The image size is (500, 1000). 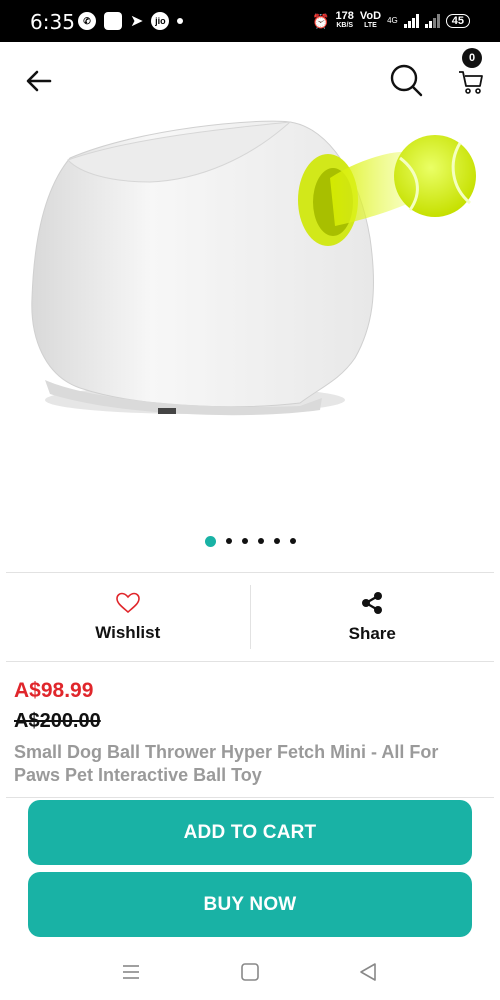 What do you see at coordinates (180, 21) in the screenshot?
I see `more-notifications-icon` at bounding box center [180, 21].